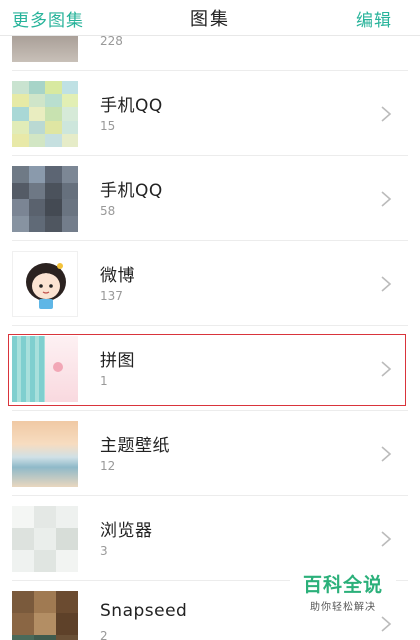 The image size is (420, 640). I want to click on album-name: 微博, so click(117, 276).